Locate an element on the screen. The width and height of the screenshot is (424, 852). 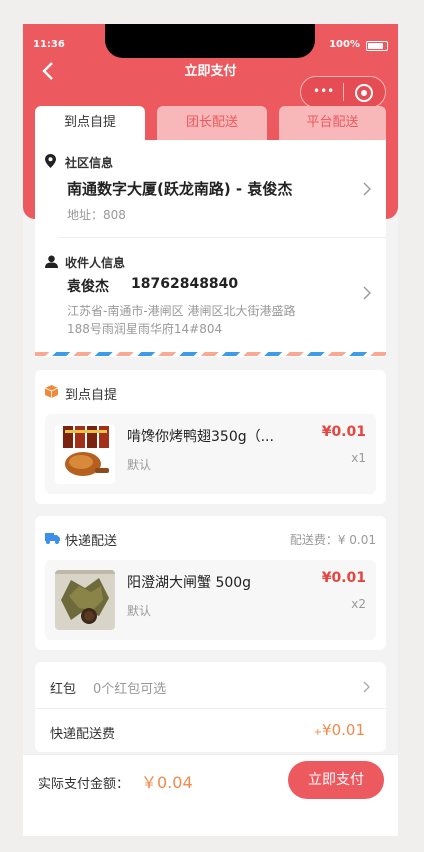
receiver-address-line1: 江苏省-南通市-港闸区 港闸区北大街港盛路 is located at coordinates (181, 311).